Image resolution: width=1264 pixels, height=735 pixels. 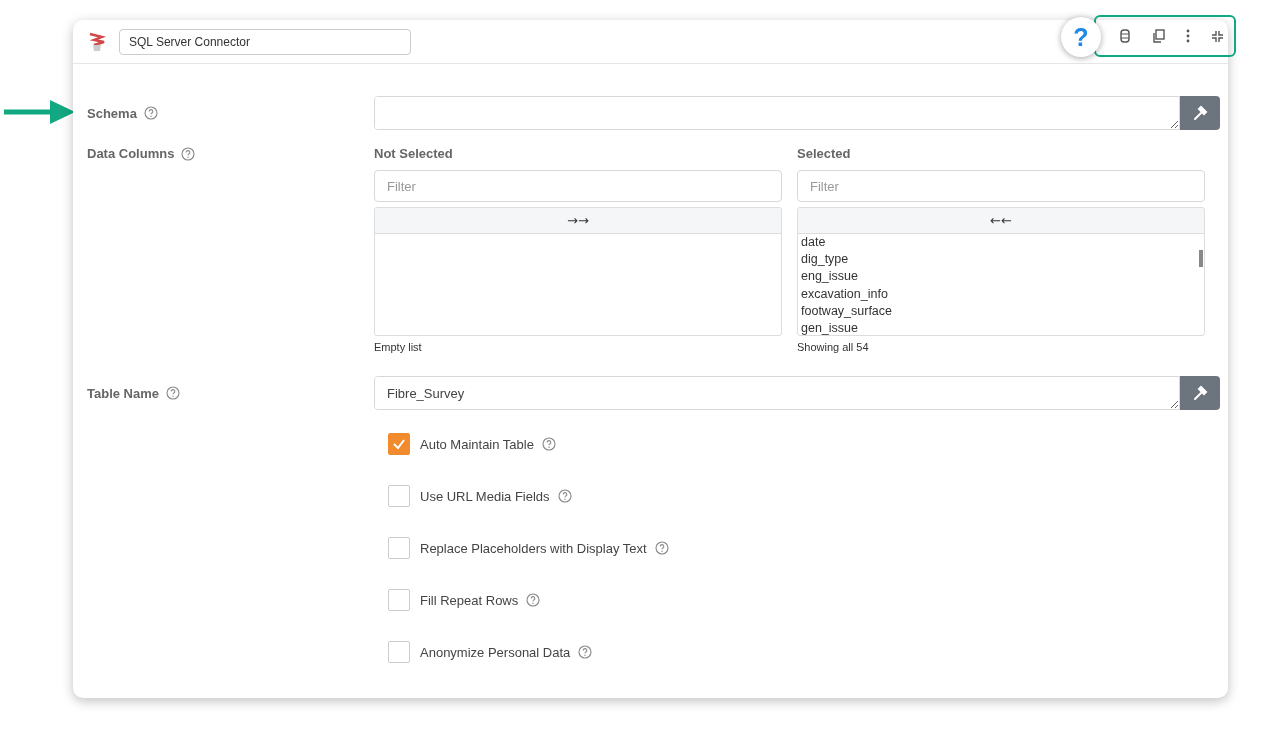 I want to click on option-label: Use URL Media Fields, so click(x=485, y=496).